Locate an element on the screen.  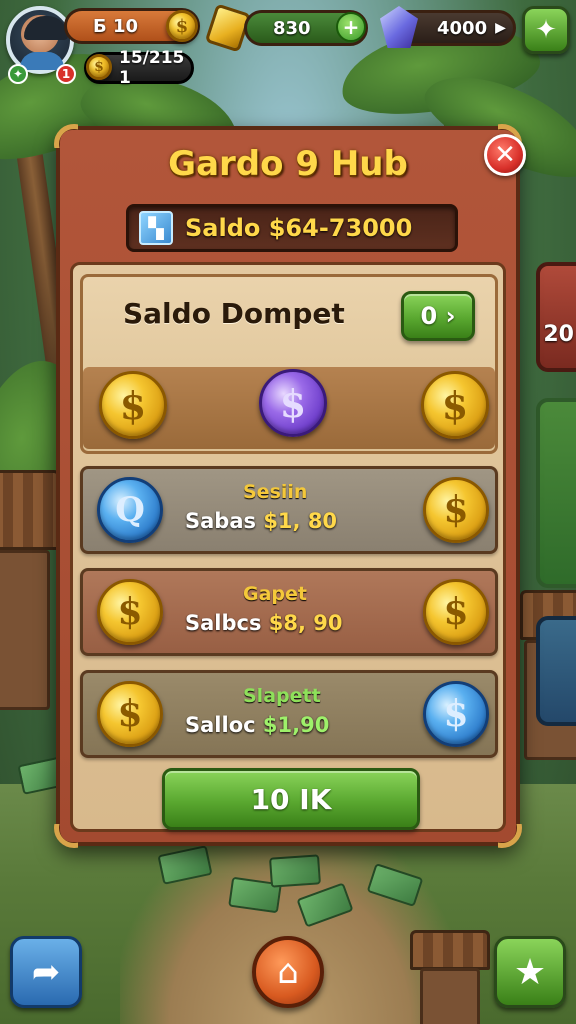
favorite-button: ★ is located at coordinates (530, 972).